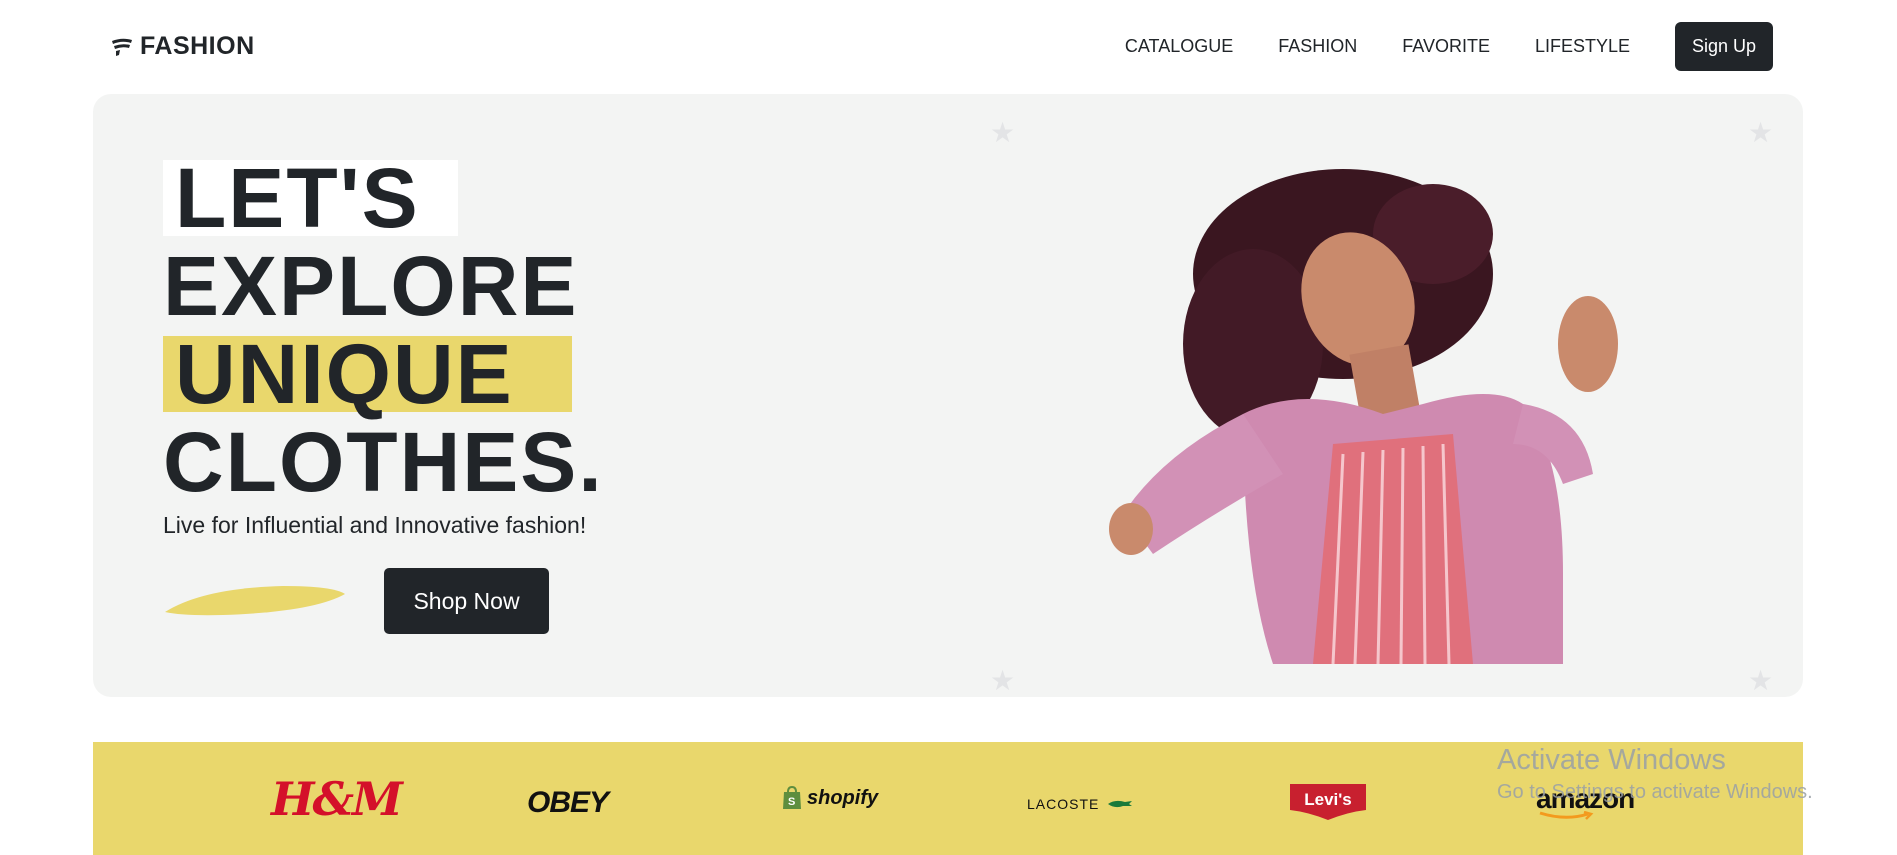 The width and height of the screenshot is (1897, 855). I want to click on nav-fashion: FASHION, so click(1317, 46).